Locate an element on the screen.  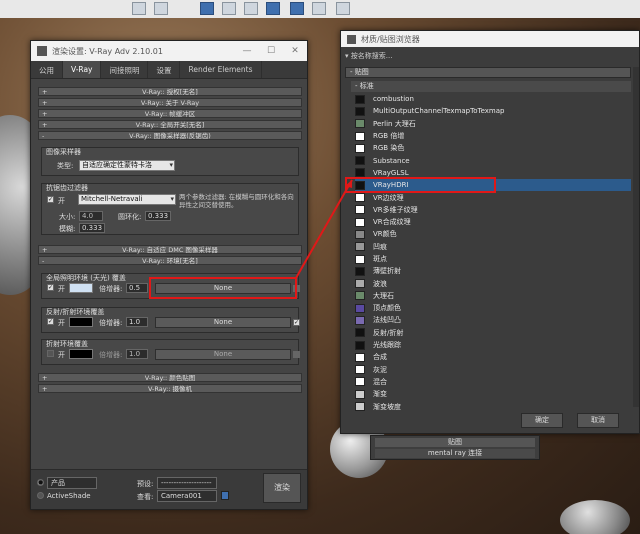
refr-env-on-checkbox is located at coordinates (50, 353).